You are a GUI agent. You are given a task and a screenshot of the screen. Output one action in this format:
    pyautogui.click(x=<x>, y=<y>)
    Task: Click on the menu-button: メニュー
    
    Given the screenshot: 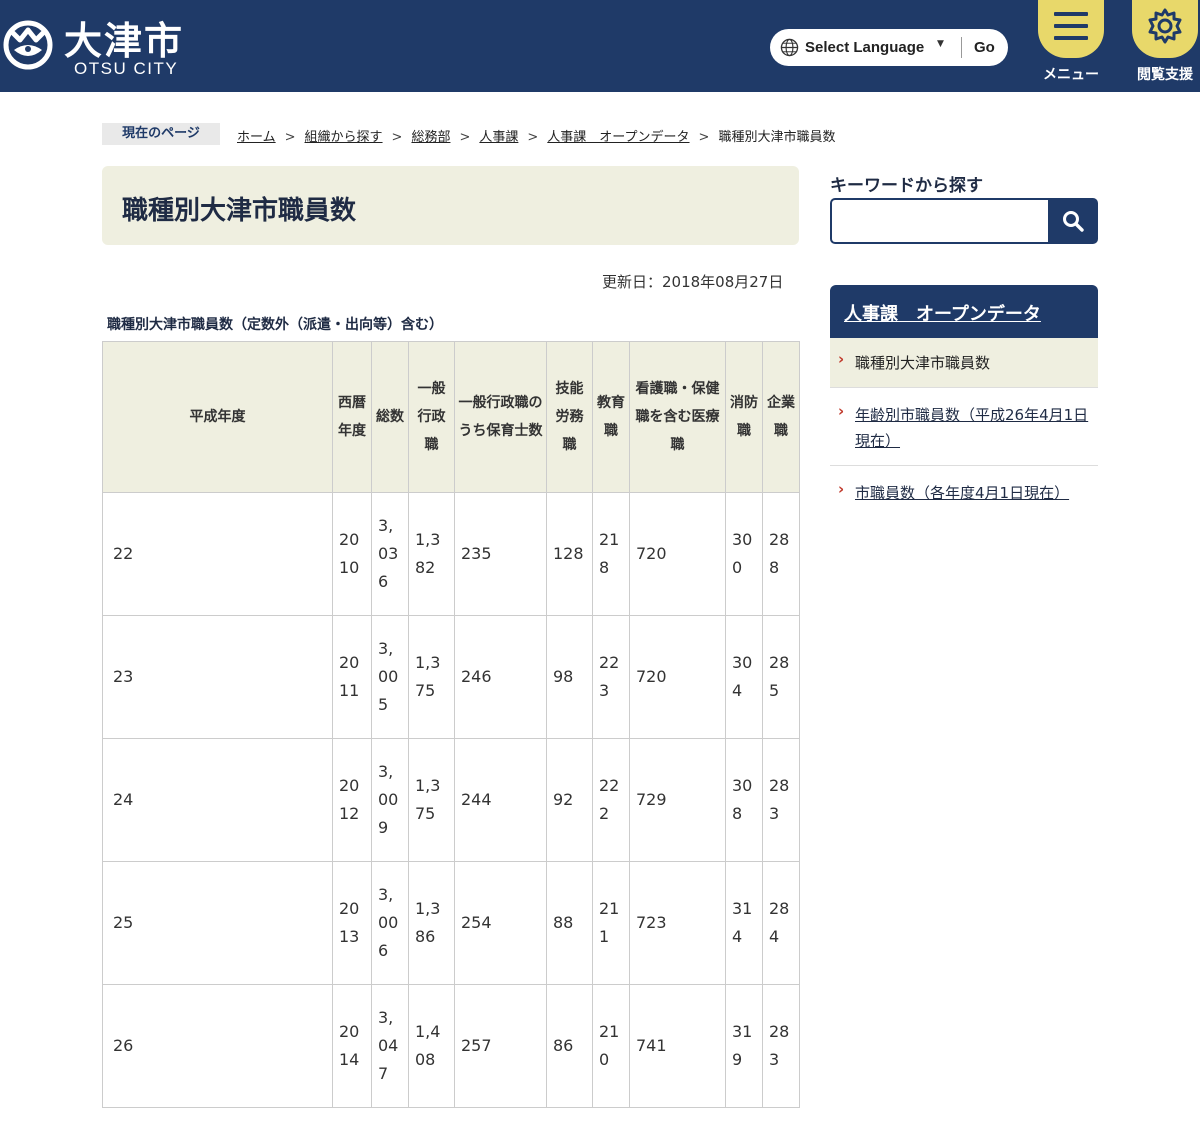 What is the action you would take?
    pyautogui.click(x=1071, y=46)
    